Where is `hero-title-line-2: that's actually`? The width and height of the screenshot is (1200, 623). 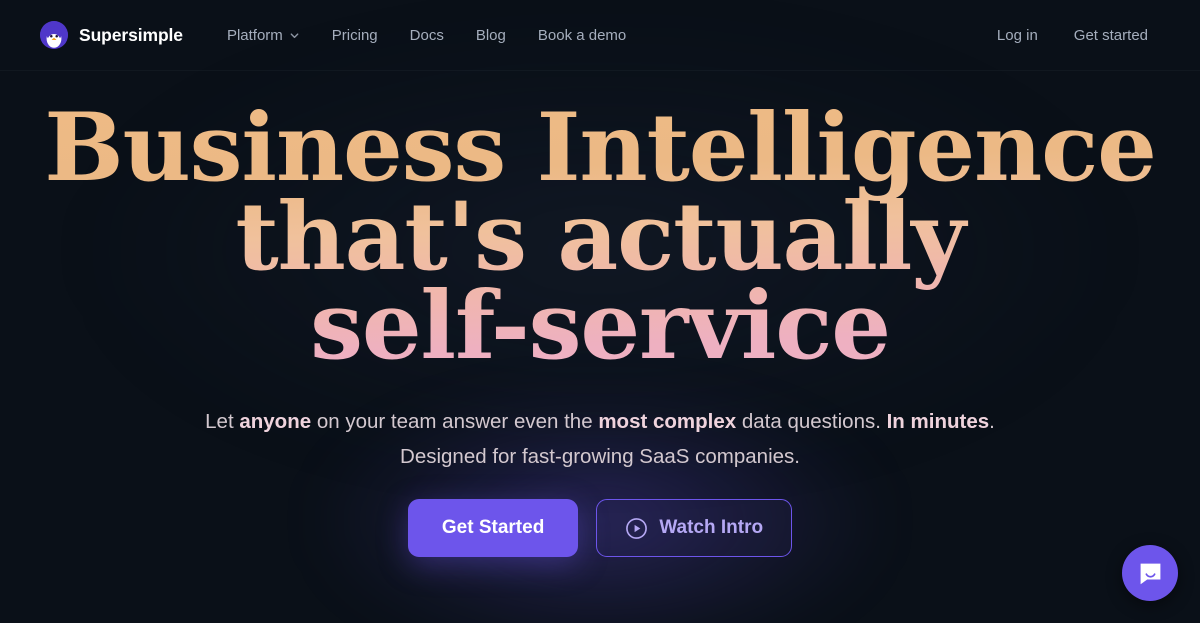
hero-title-line-2: that's actually is located at coordinates (600, 236).